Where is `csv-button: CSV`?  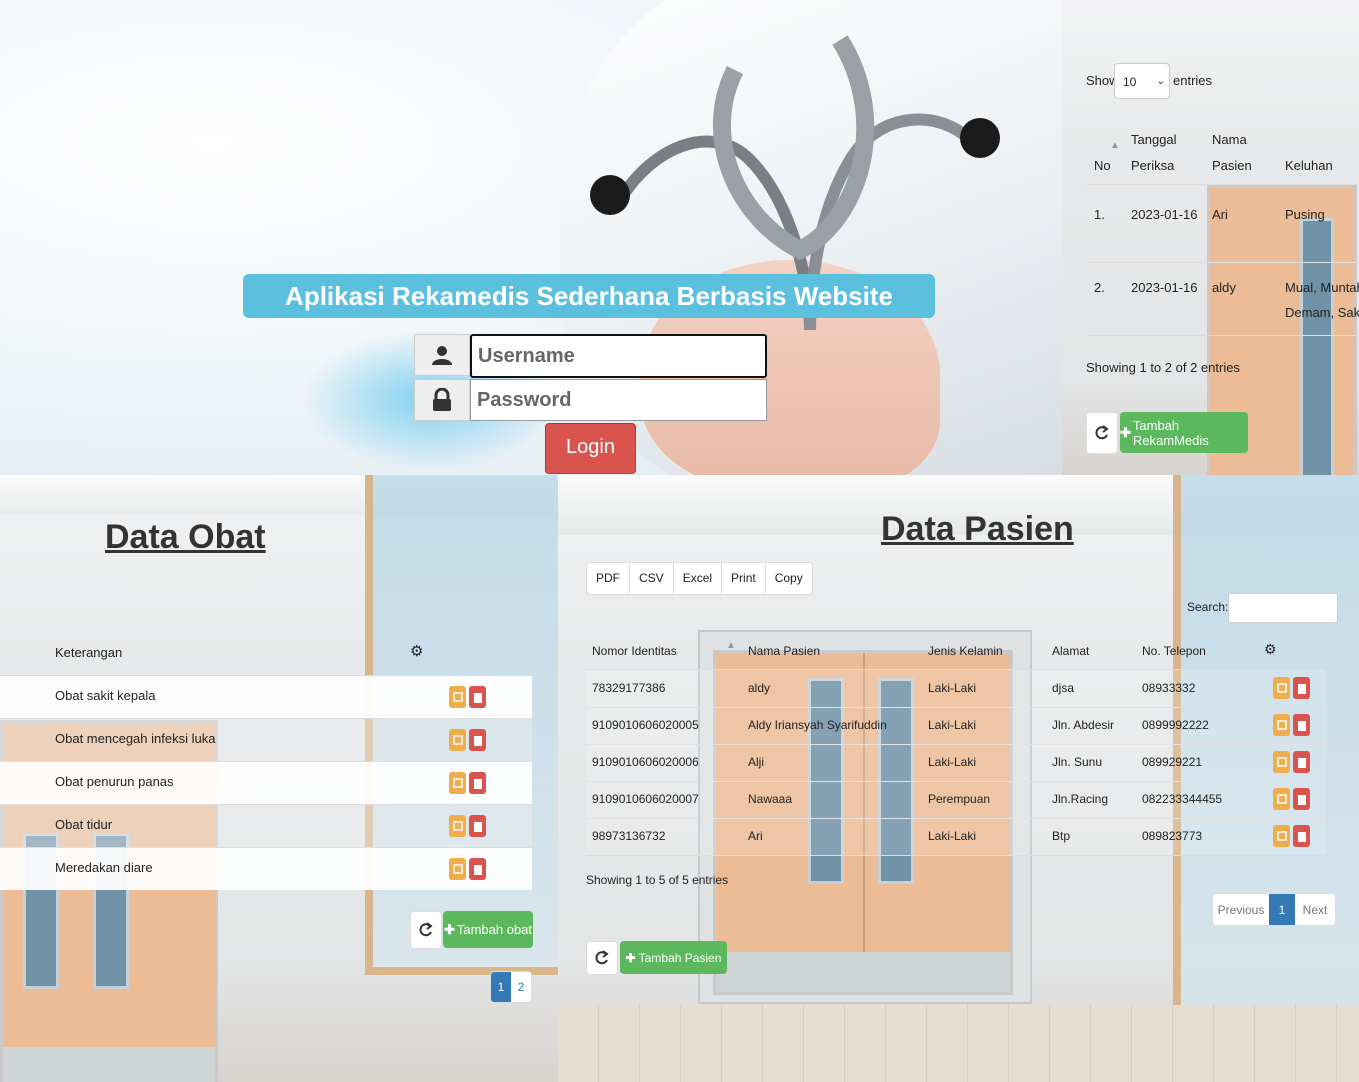
csv-button: CSV is located at coordinates (652, 578).